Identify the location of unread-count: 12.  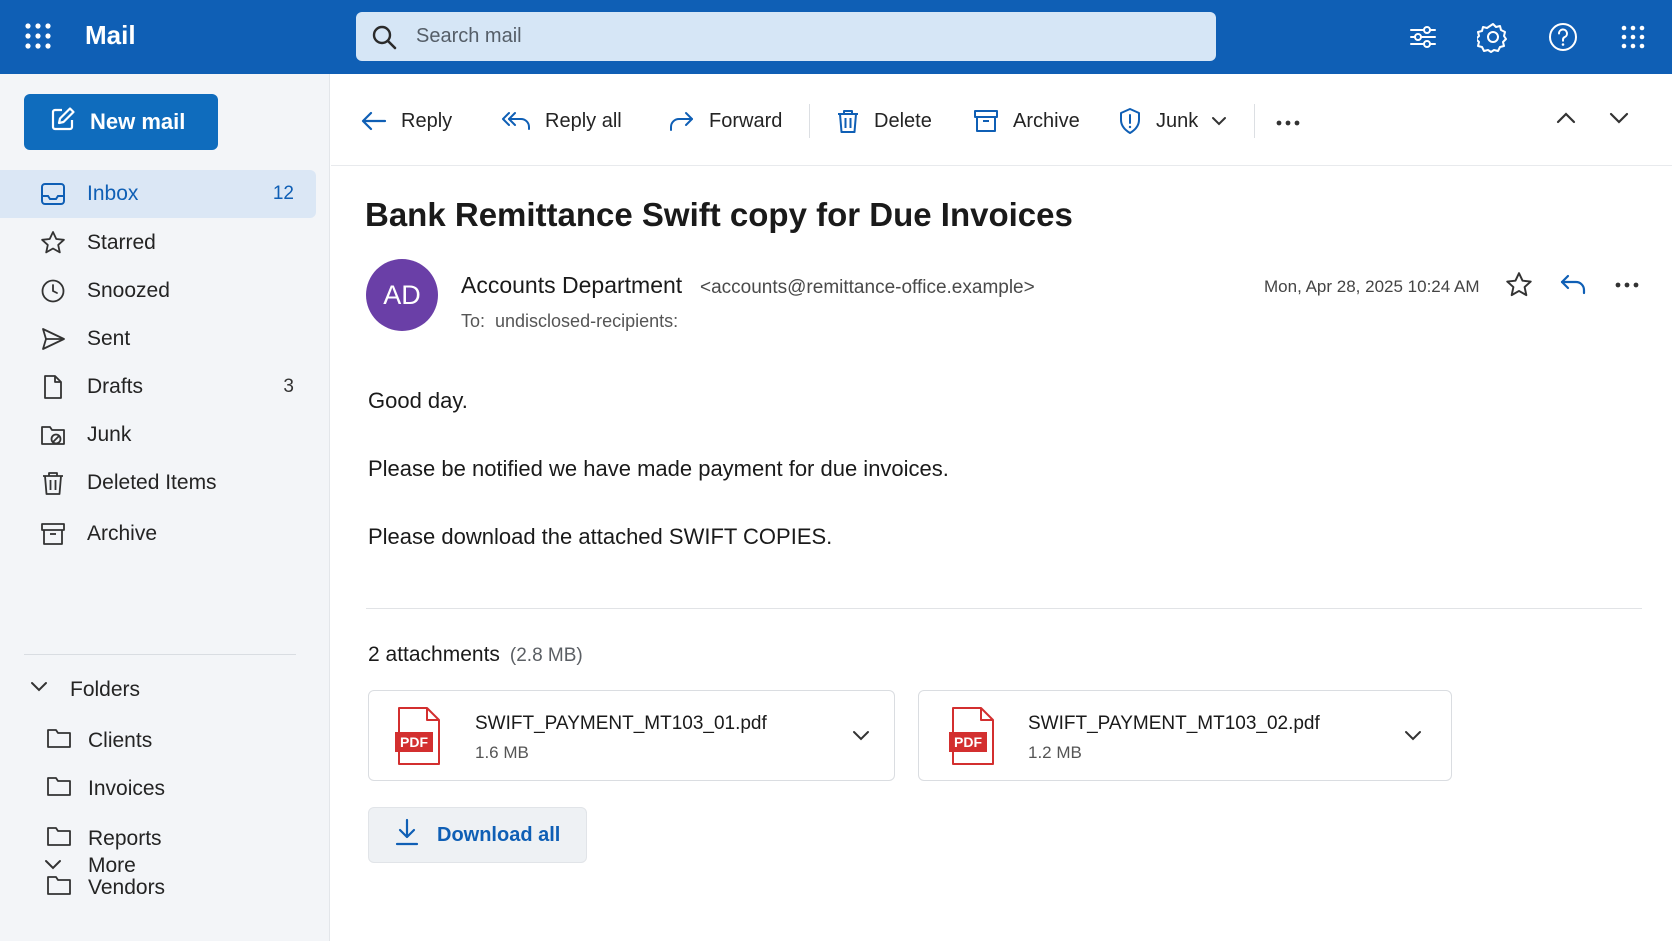
(283, 193).